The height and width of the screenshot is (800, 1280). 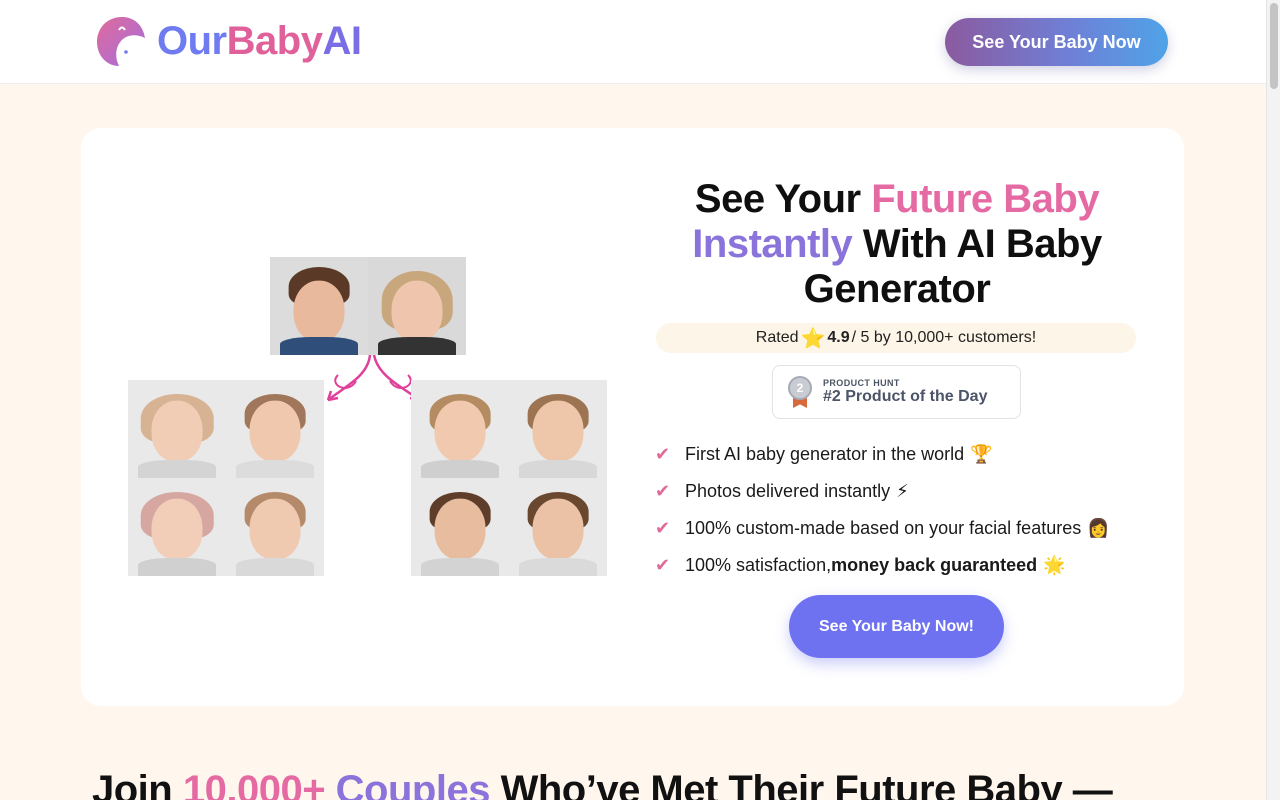 What do you see at coordinates (1054, 565) in the screenshot?
I see `glowing-star-icon: 🌟` at bounding box center [1054, 565].